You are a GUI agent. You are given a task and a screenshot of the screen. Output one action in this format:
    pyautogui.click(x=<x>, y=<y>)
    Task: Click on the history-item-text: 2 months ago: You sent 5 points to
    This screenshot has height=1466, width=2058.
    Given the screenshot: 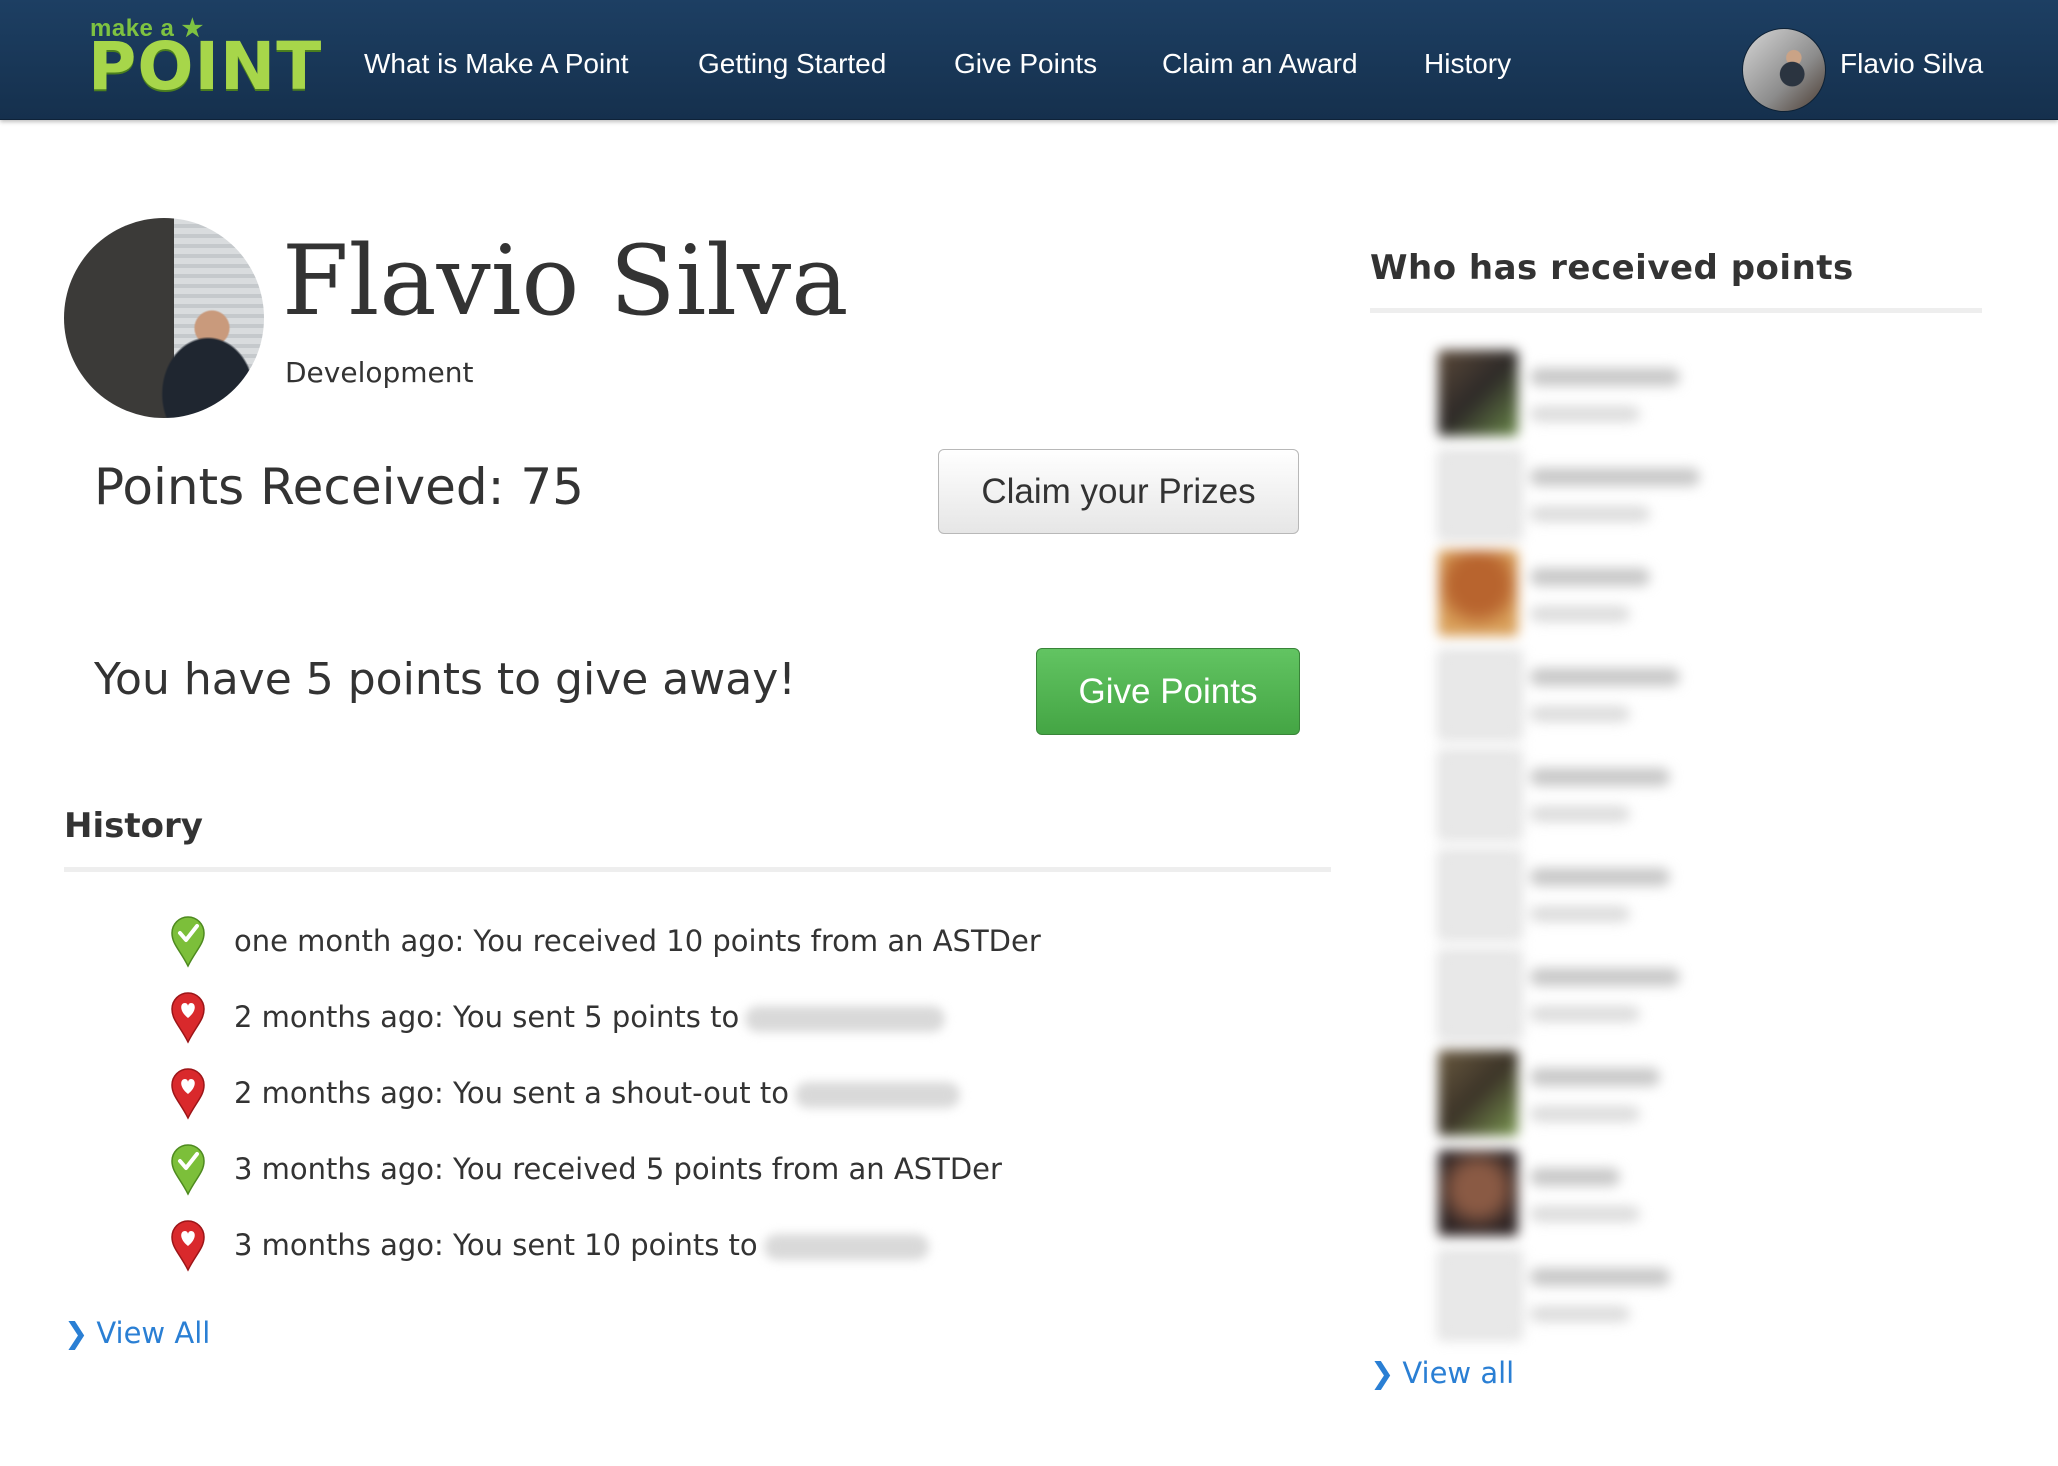 What is the action you would take?
    pyautogui.click(x=590, y=1017)
    